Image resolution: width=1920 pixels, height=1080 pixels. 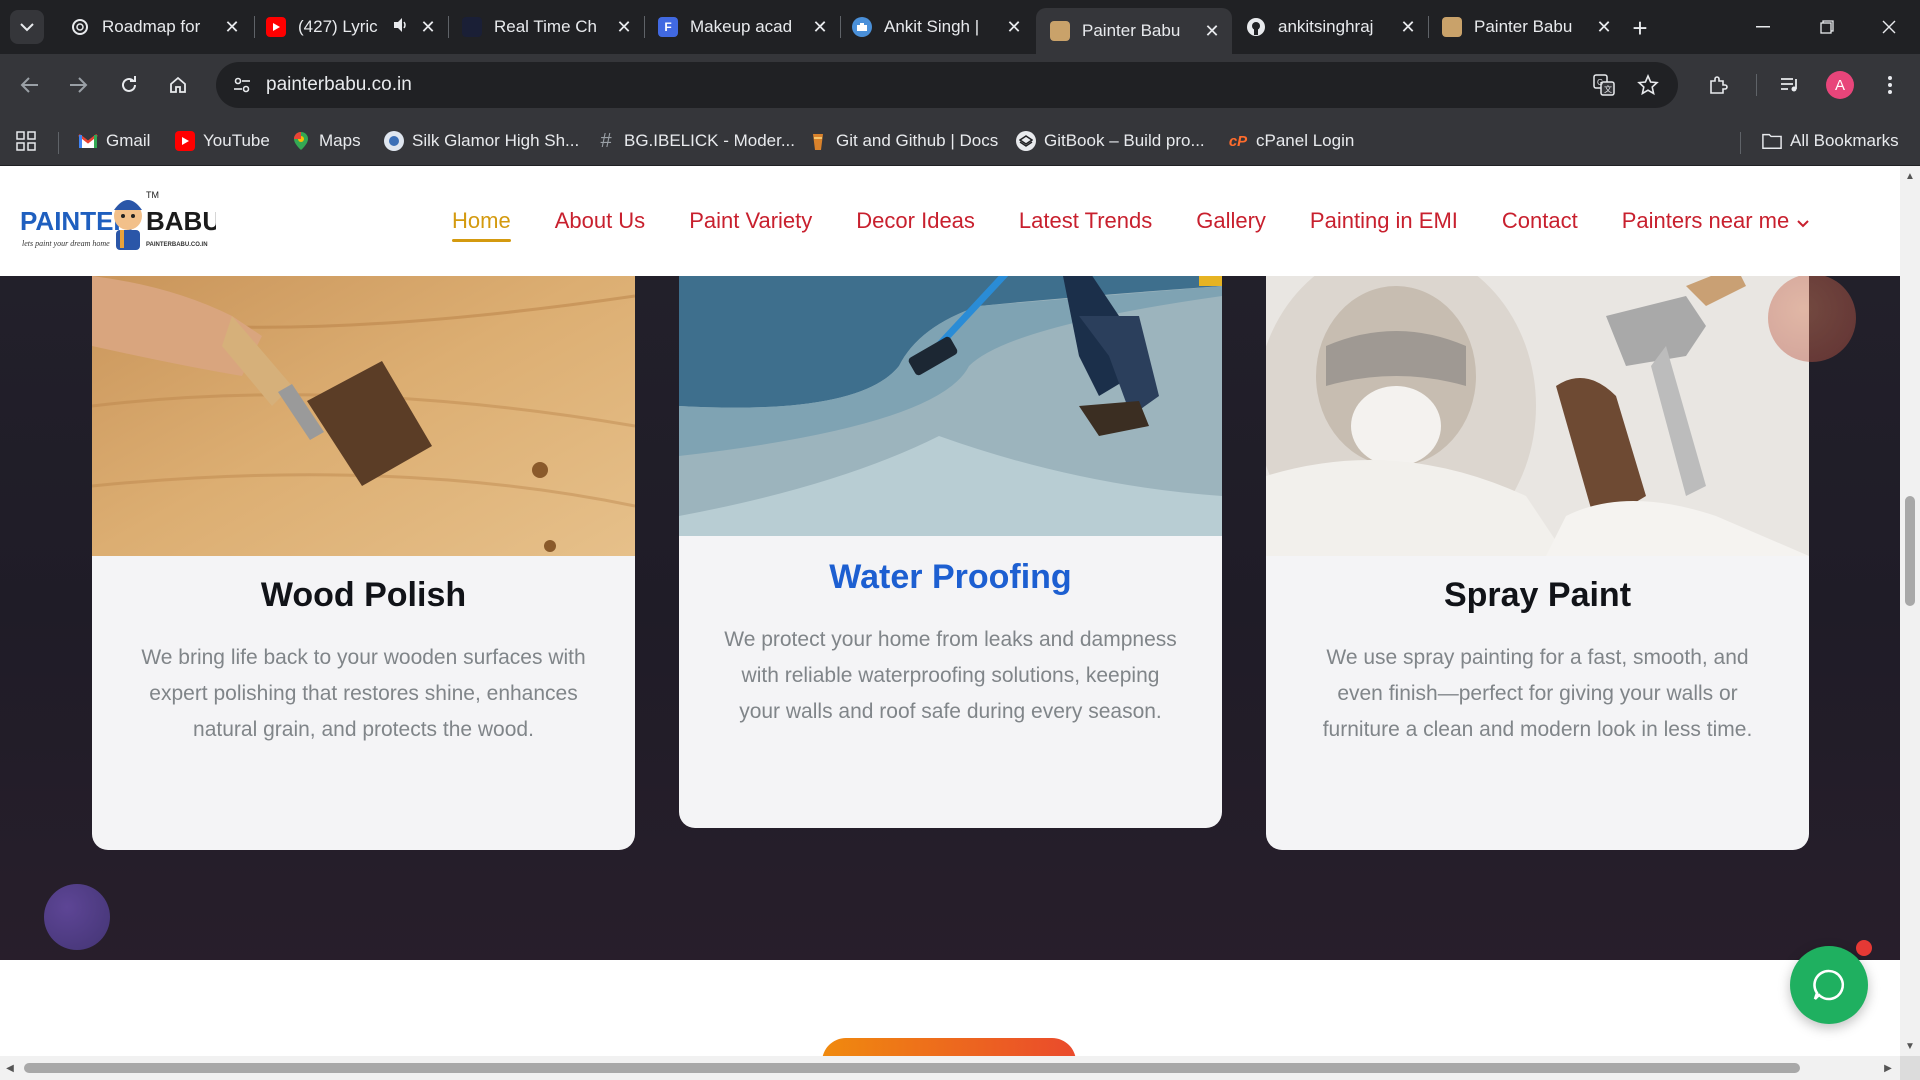 I want to click on silk-icon, so click(x=394, y=141).